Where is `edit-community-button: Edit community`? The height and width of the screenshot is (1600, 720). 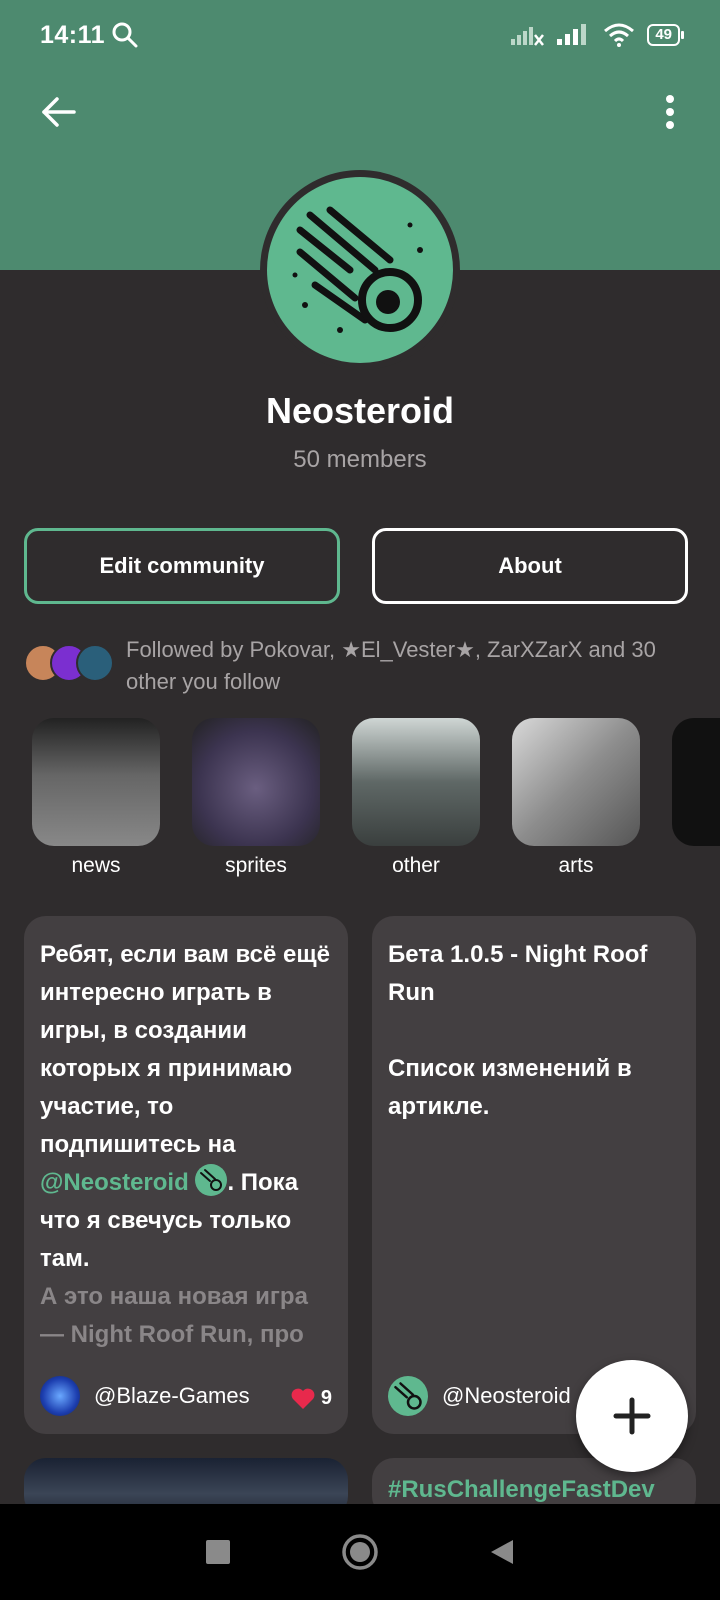
edit-community-button: Edit community is located at coordinates (182, 566).